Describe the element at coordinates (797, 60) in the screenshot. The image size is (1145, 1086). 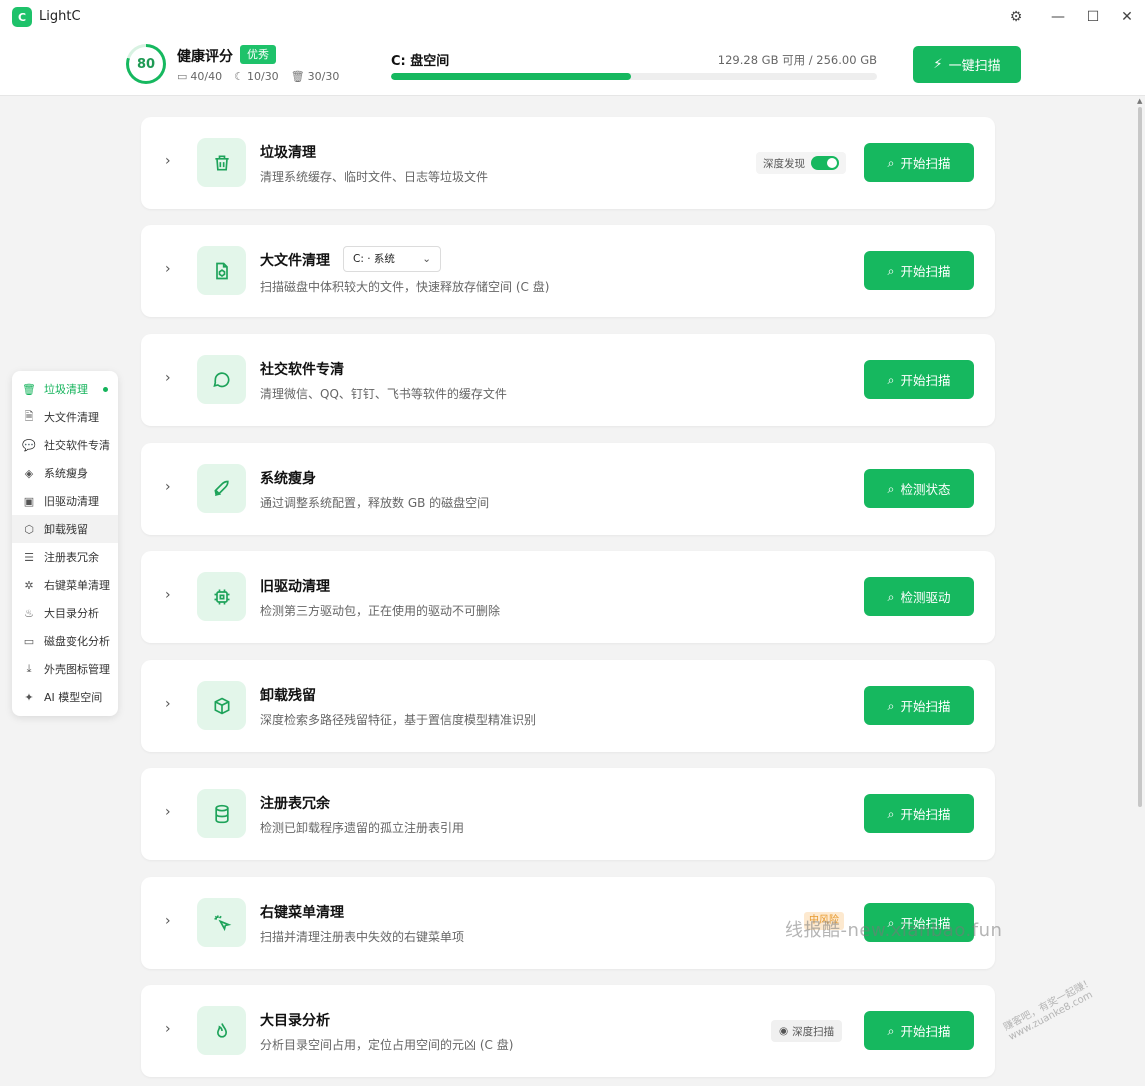
I see `disk-available: 129.28 GB 可用 / 256.00 GB` at that location.